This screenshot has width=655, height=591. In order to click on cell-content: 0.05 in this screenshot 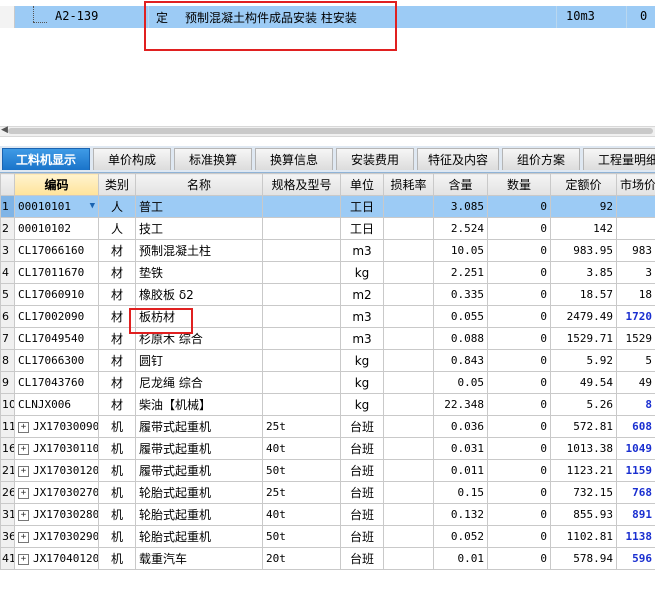, I will do `click(460, 382)`.